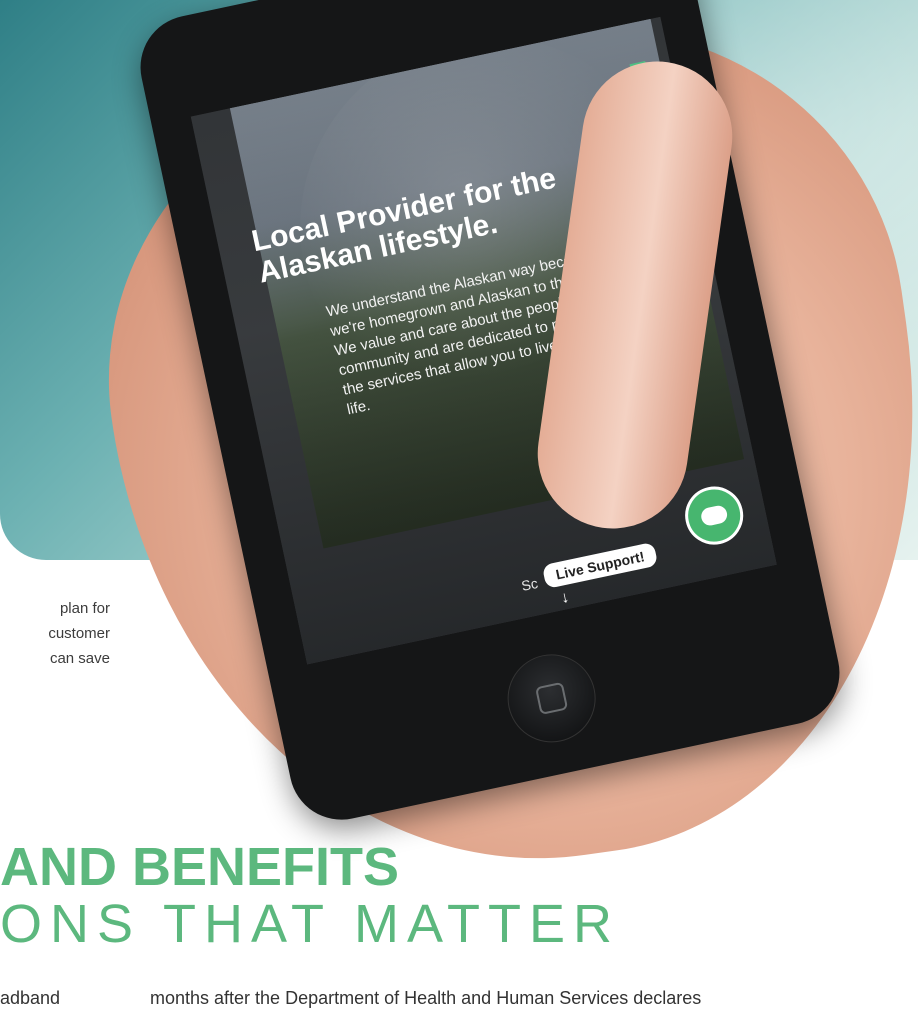 The width and height of the screenshot is (918, 1014). I want to click on speech-bubble-icon, so click(714, 516).